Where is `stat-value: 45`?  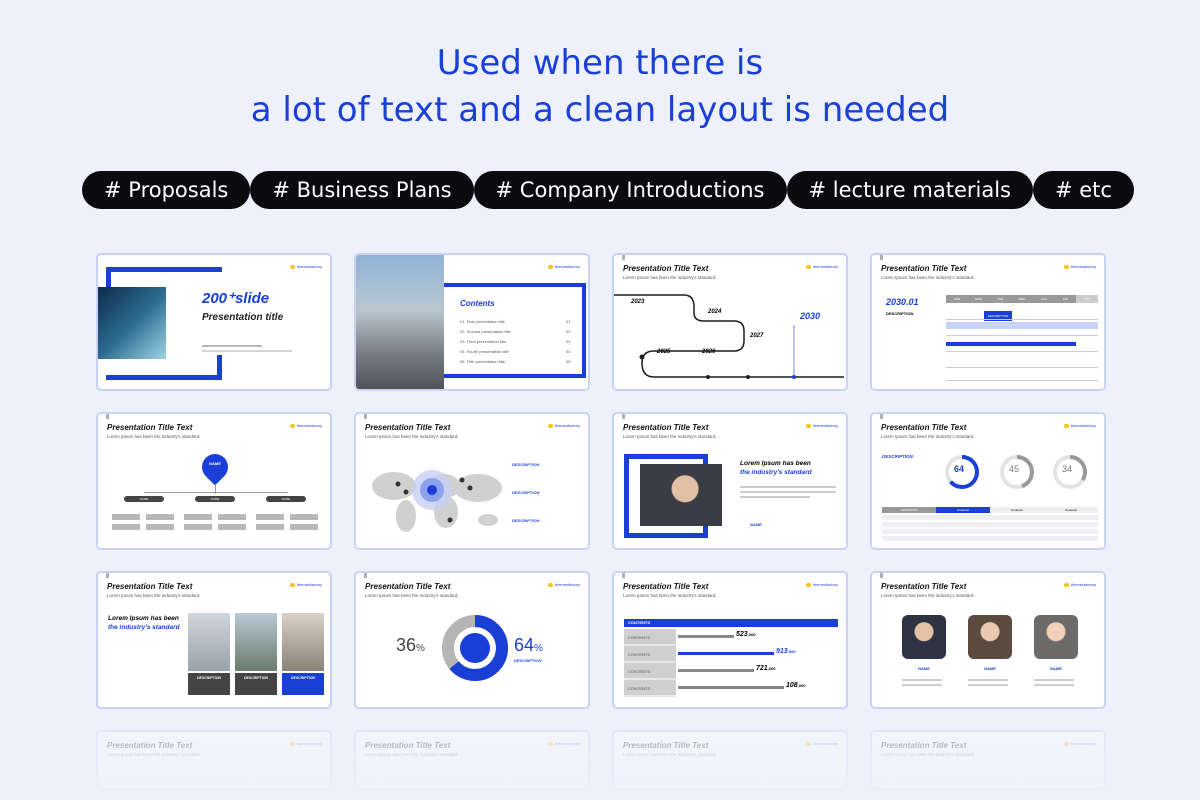 stat-value: 45 is located at coordinates (1014, 469).